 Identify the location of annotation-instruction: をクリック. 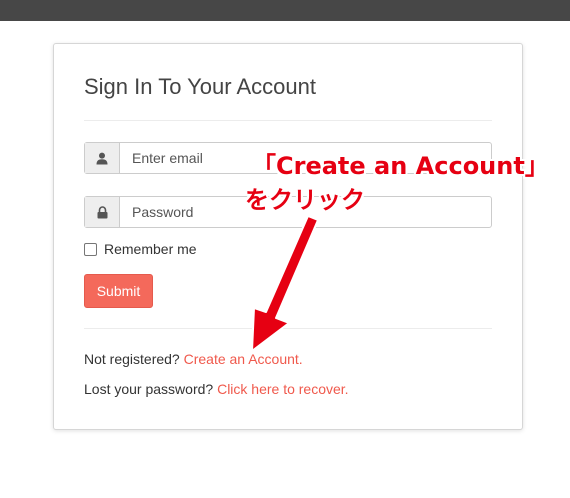
(305, 200).